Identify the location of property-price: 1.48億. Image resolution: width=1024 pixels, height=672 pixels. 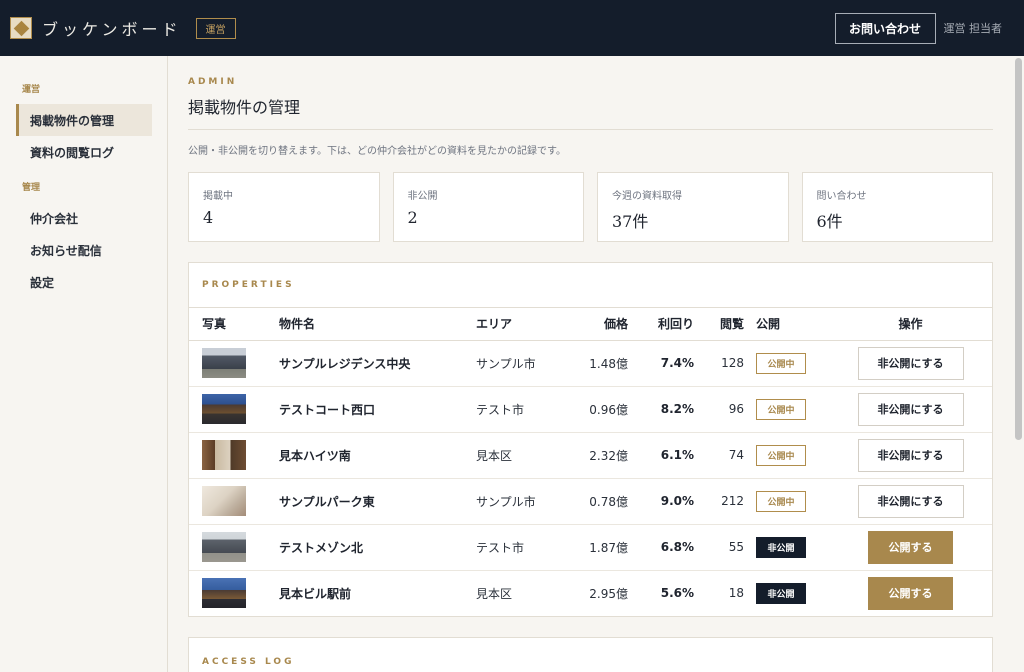
(602, 363).